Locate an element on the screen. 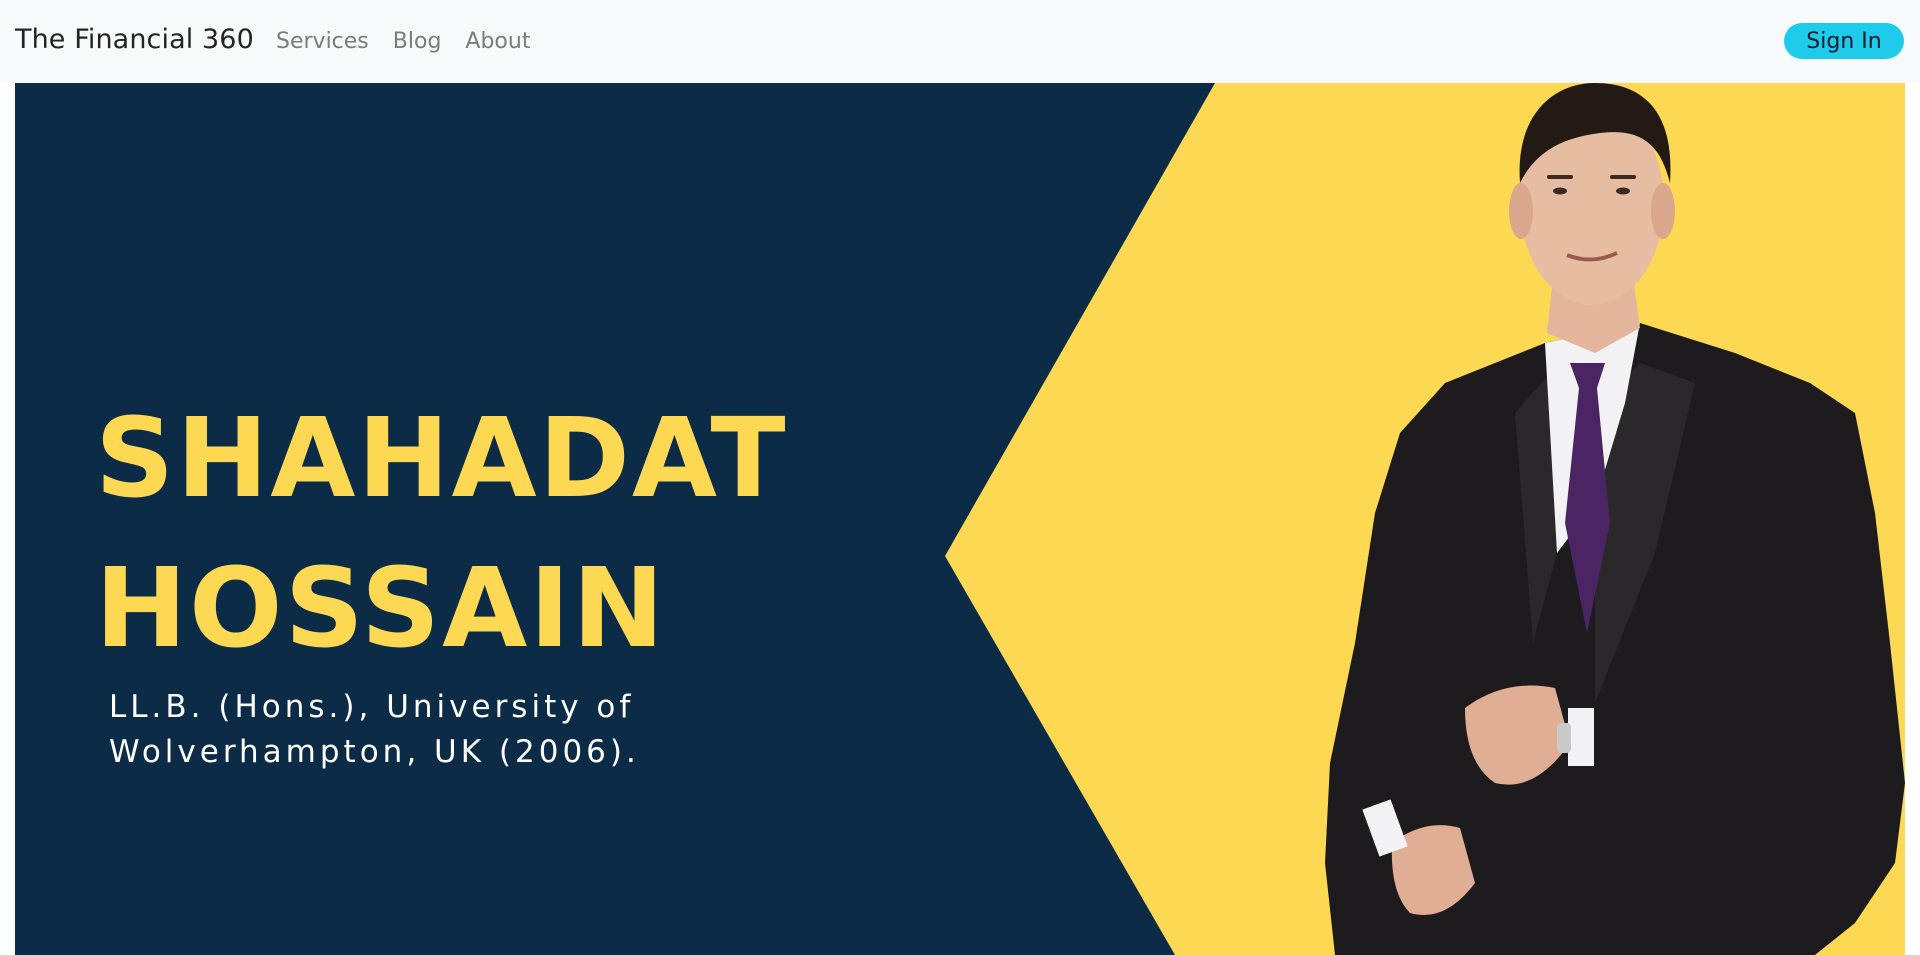  sign-in-button: Sign In is located at coordinates (1844, 41).